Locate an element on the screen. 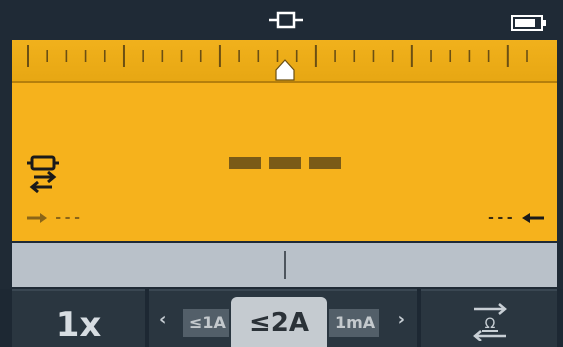 Image resolution: width=563 pixels, height=347 pixels. left-indicator-value: --- is located at coordinates (68, 218).